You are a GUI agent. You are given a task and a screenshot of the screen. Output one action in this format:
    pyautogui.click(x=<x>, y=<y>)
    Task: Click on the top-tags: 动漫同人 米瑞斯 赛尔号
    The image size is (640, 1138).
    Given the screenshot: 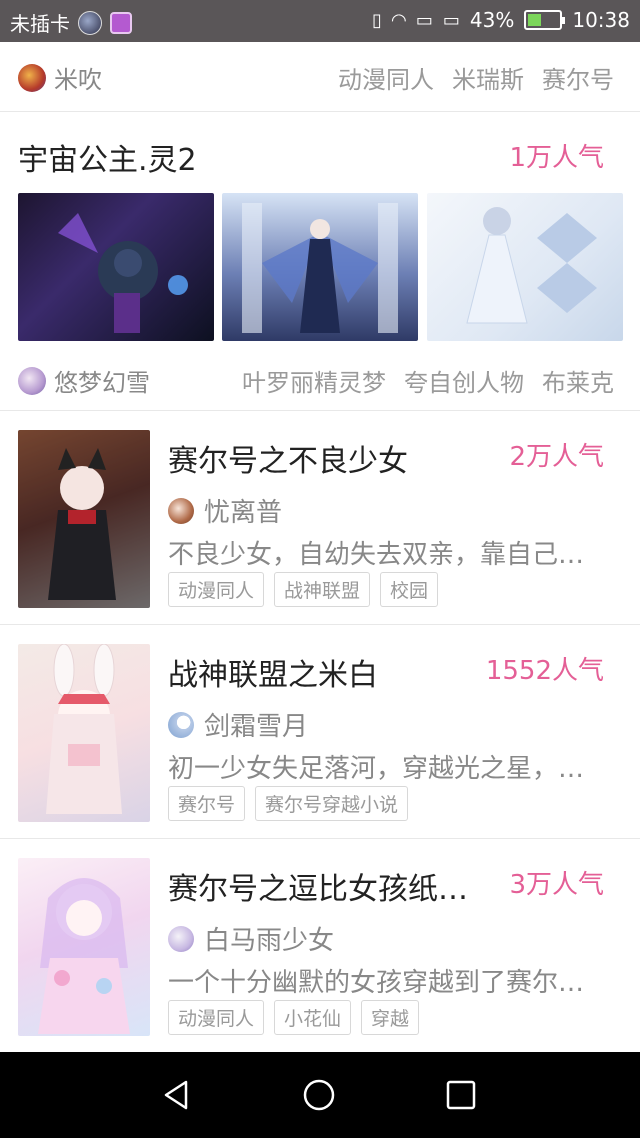 What is the action you would take?
    pyautogui.click(x=476, y=77)
    